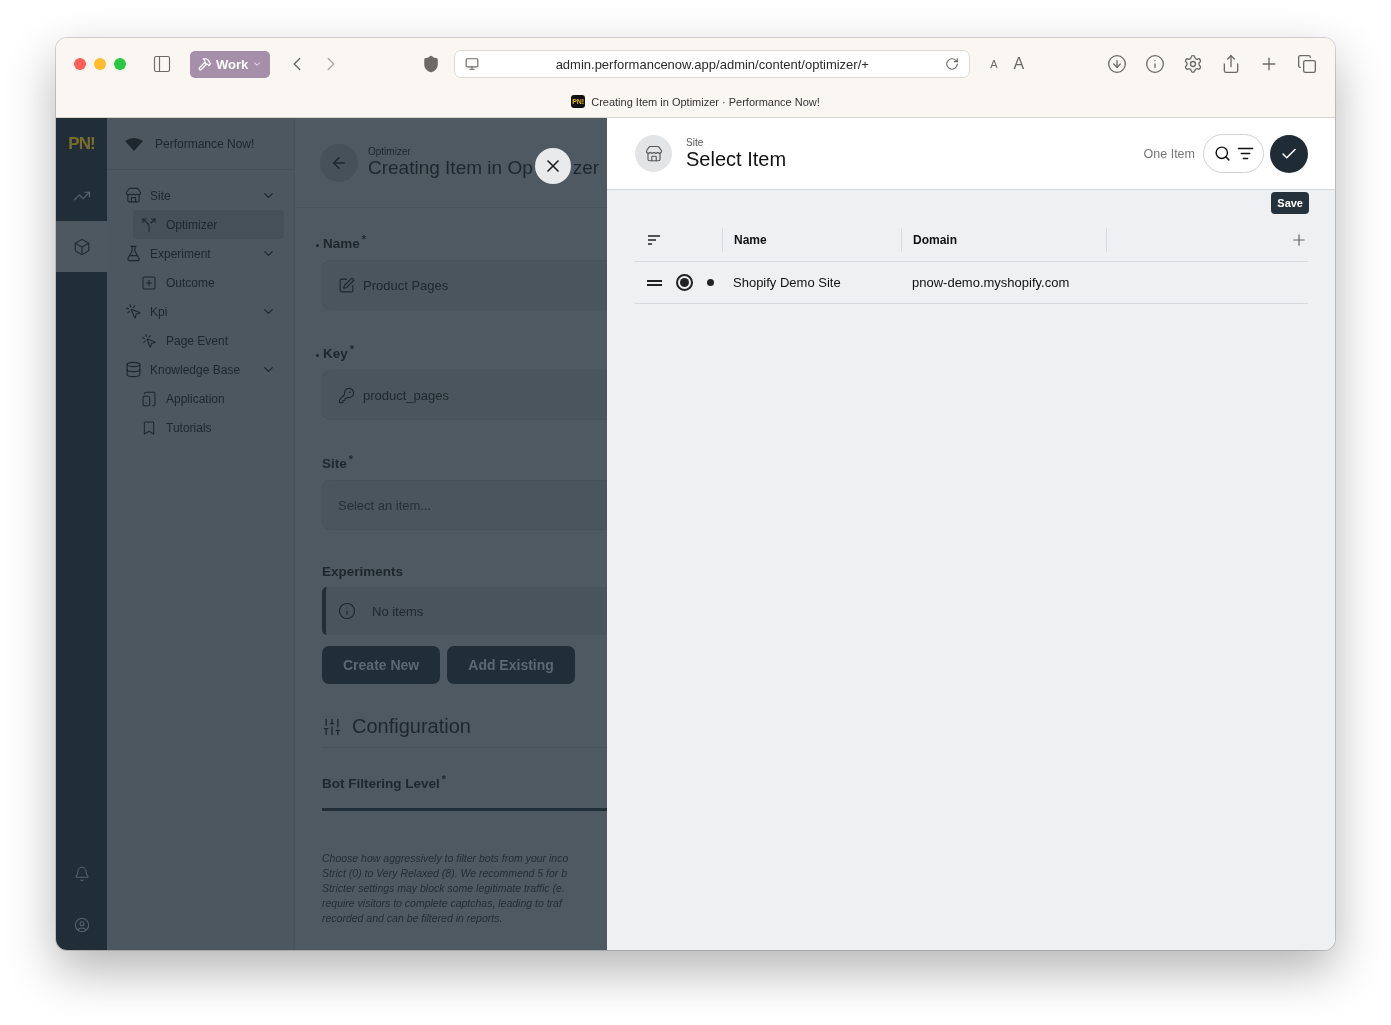 The height and width of the screenshot is (1025, 1391). Describe the element at coordinates (1233, 153) in the screenshot. I see `search-filter-button` at that location.